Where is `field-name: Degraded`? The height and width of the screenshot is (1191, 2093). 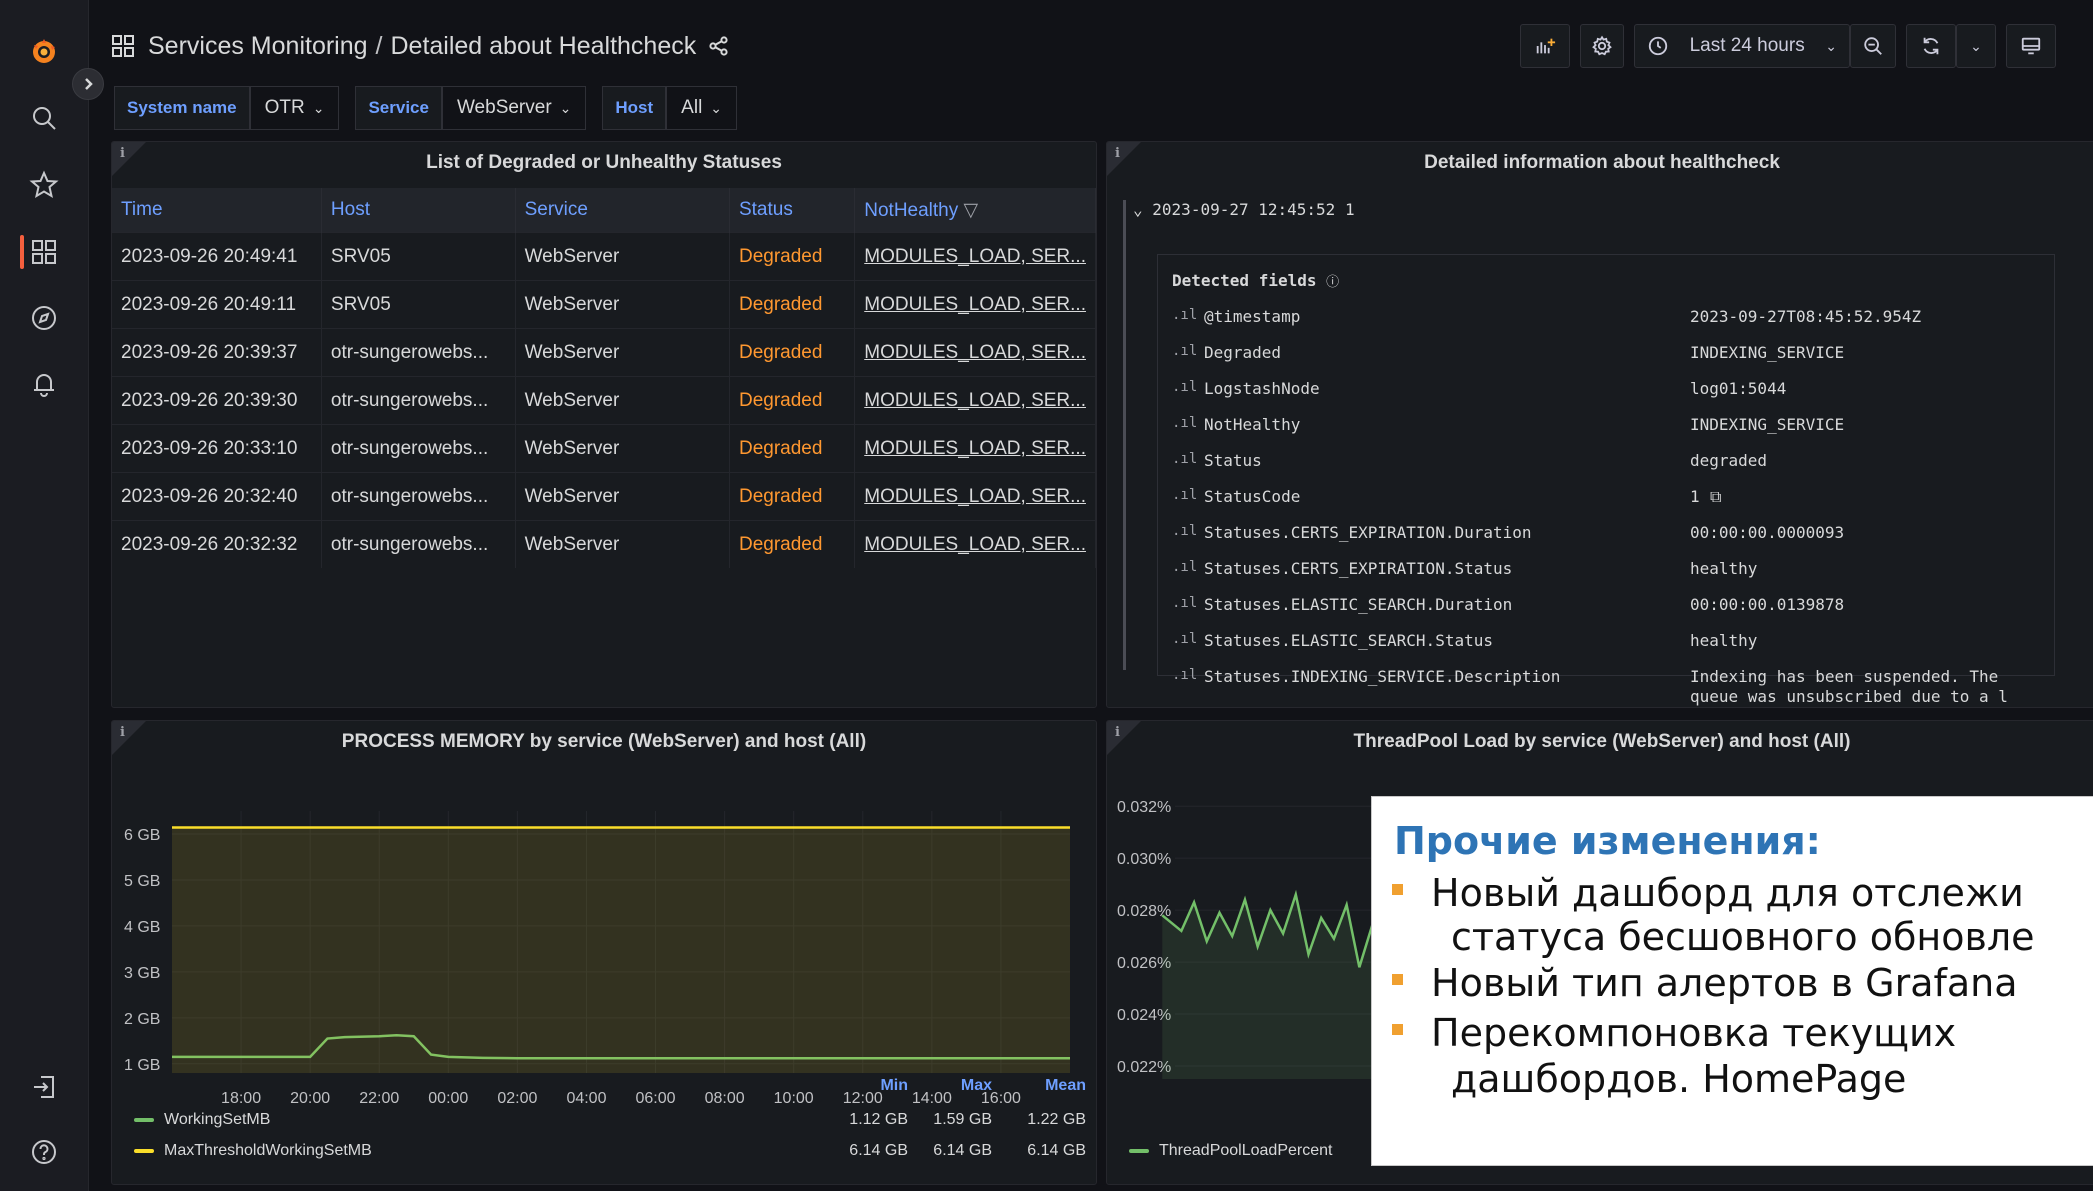 field-name: Degraded is located at coordinates (1243, 352).